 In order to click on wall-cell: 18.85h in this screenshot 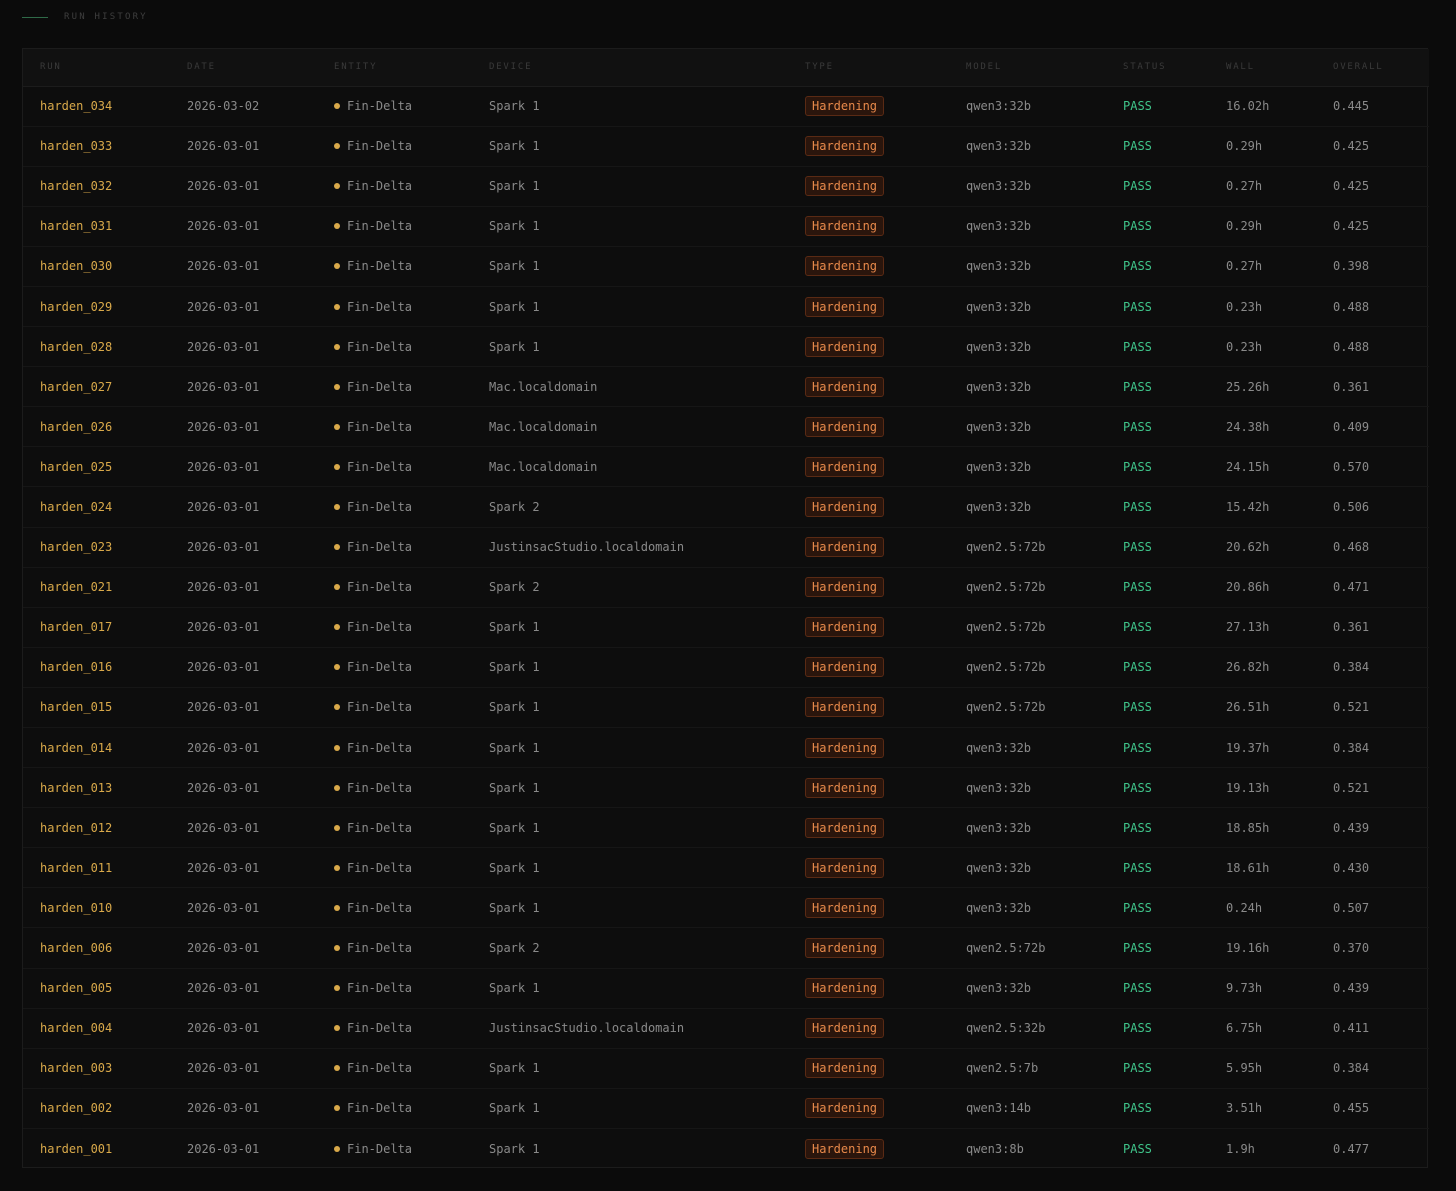, I will do `click(1248, 827)`.